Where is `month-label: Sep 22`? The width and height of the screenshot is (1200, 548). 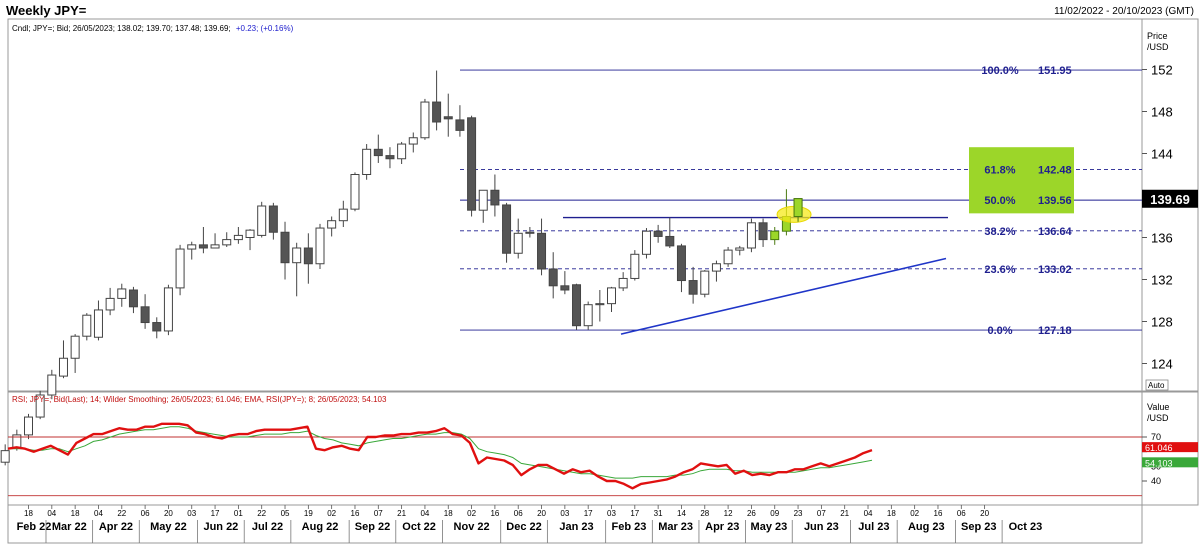
month-label: Sep 22 is located at coordinates (372, 527).